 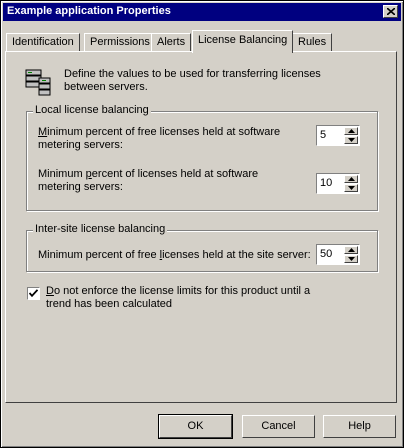 What do you see at coordinates (323, 135) in the screenshot?
I see `local-free-value: 5` at bounding box center [323, 135].